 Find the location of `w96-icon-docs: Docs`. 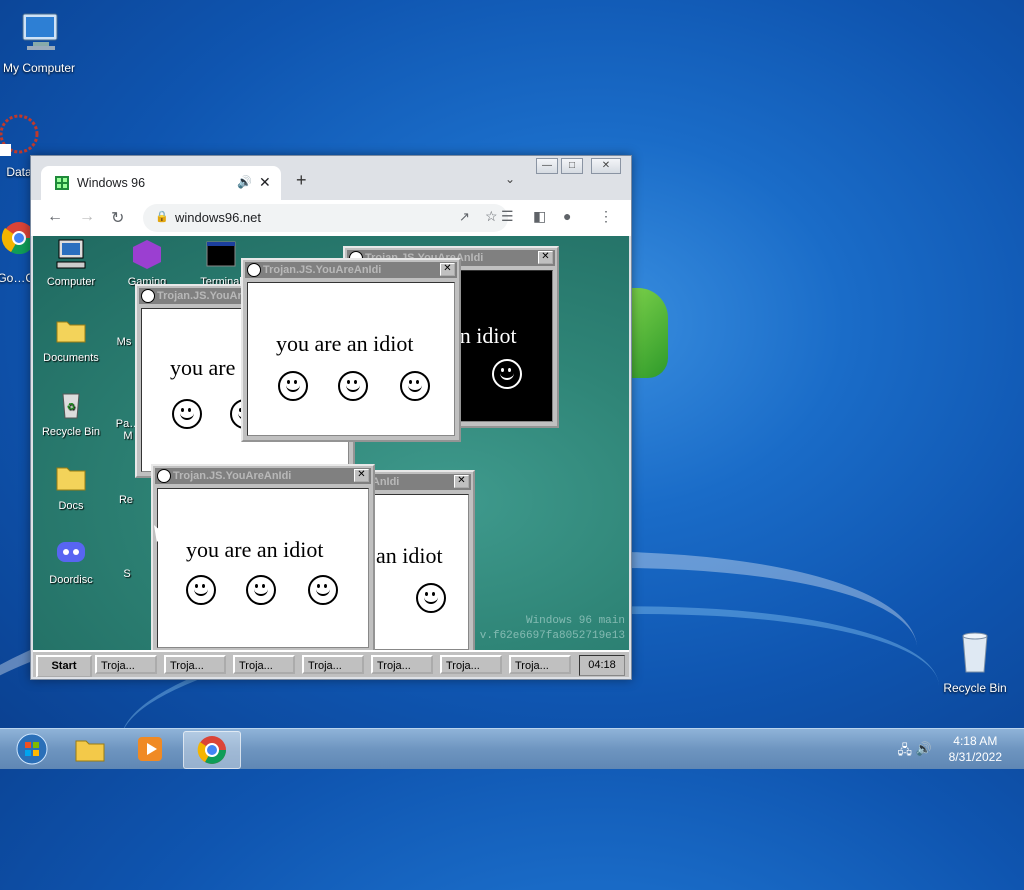

w96-icon-docs: Docs is located at coordinates (71, 487).